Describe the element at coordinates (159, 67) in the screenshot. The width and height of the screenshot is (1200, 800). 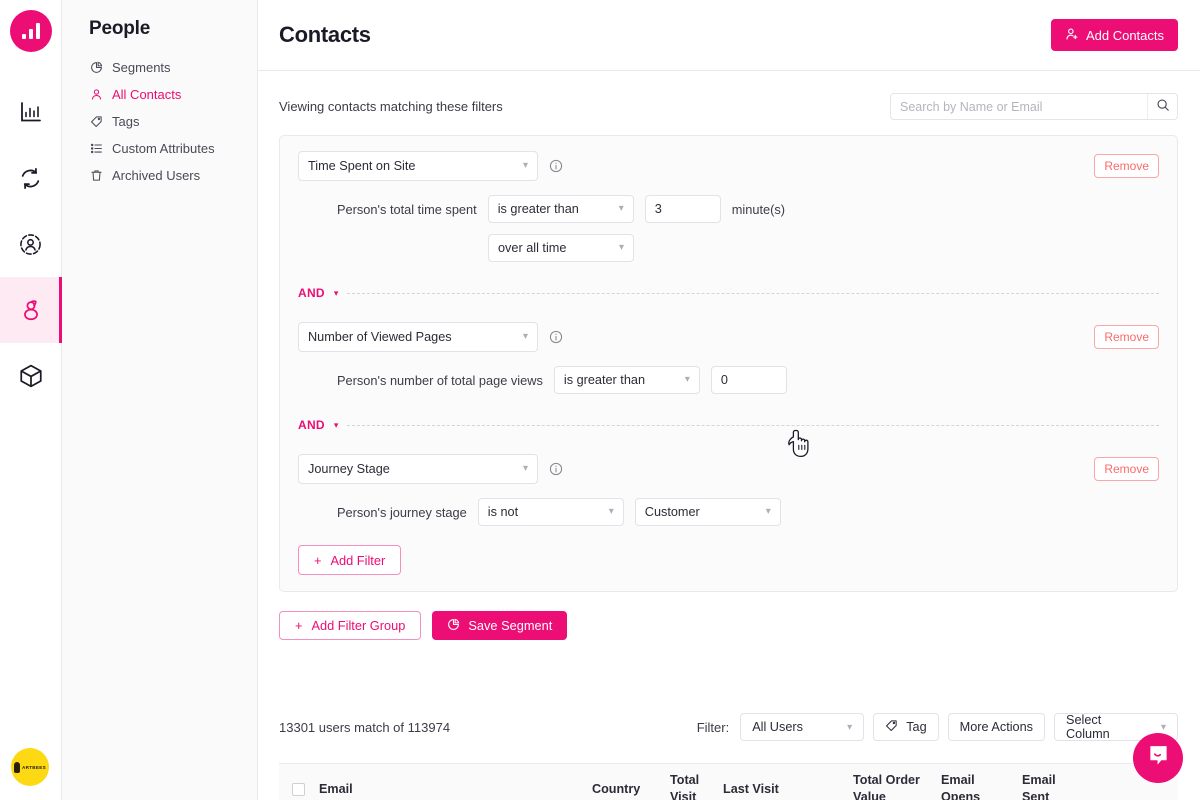
I see `sidebar-item-segments: Segments` at that location.